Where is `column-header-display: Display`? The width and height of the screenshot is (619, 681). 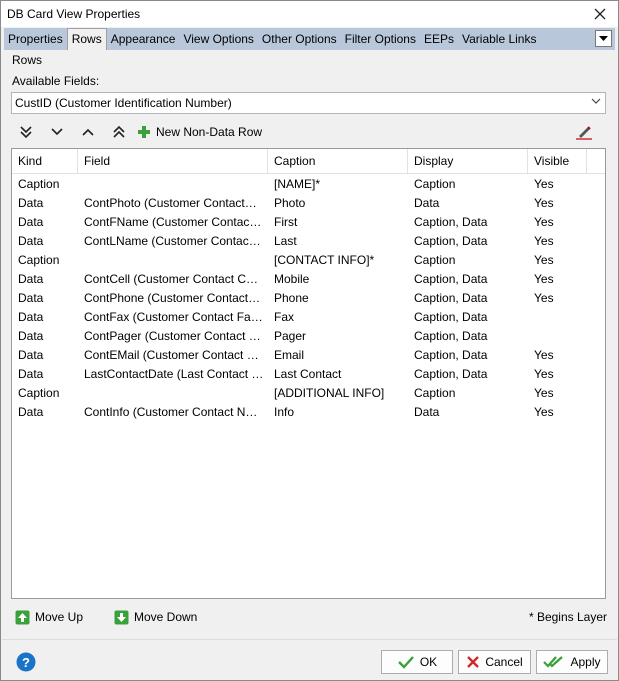 column-header-display: Display is located at coordinates (468, 161).